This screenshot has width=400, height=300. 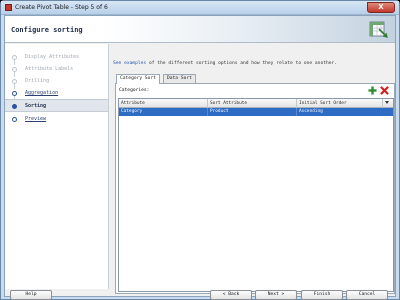 What do you see at coordinates (8, 7) in the screenshot?
I see `app-icon` at bounding box center [8, 7].